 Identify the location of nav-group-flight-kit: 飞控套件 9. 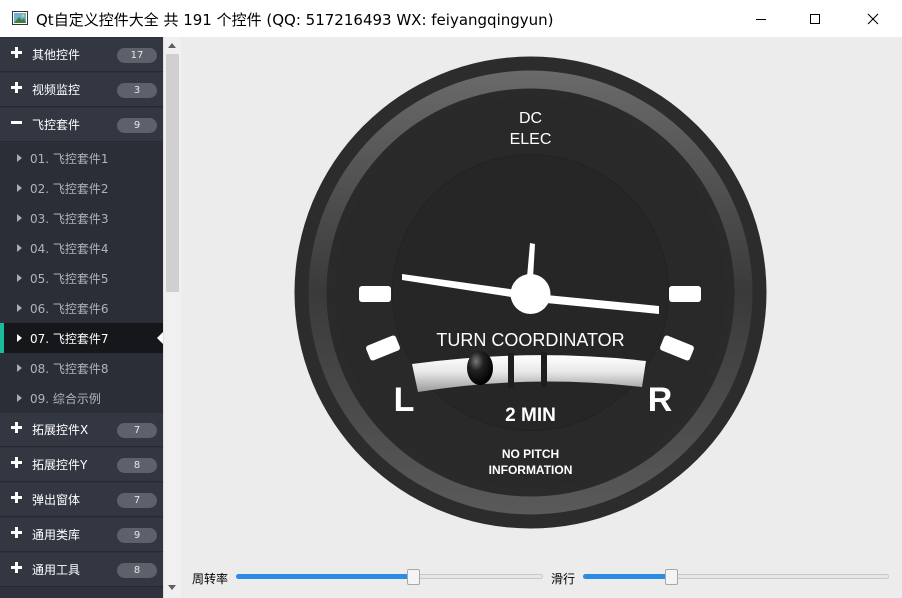
(81, 125).